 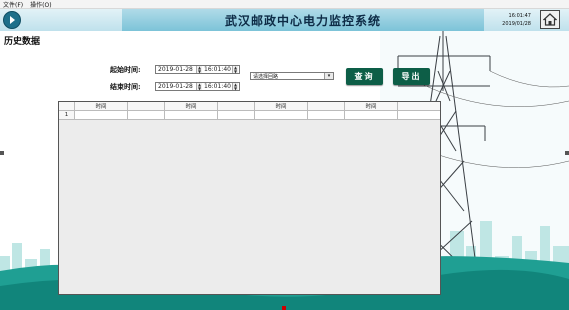 What do you see at coordinates (511, 20) in the screenshot?
I see `clock: 16:01:47 2019/01/28` at bounding box center [511, 20].